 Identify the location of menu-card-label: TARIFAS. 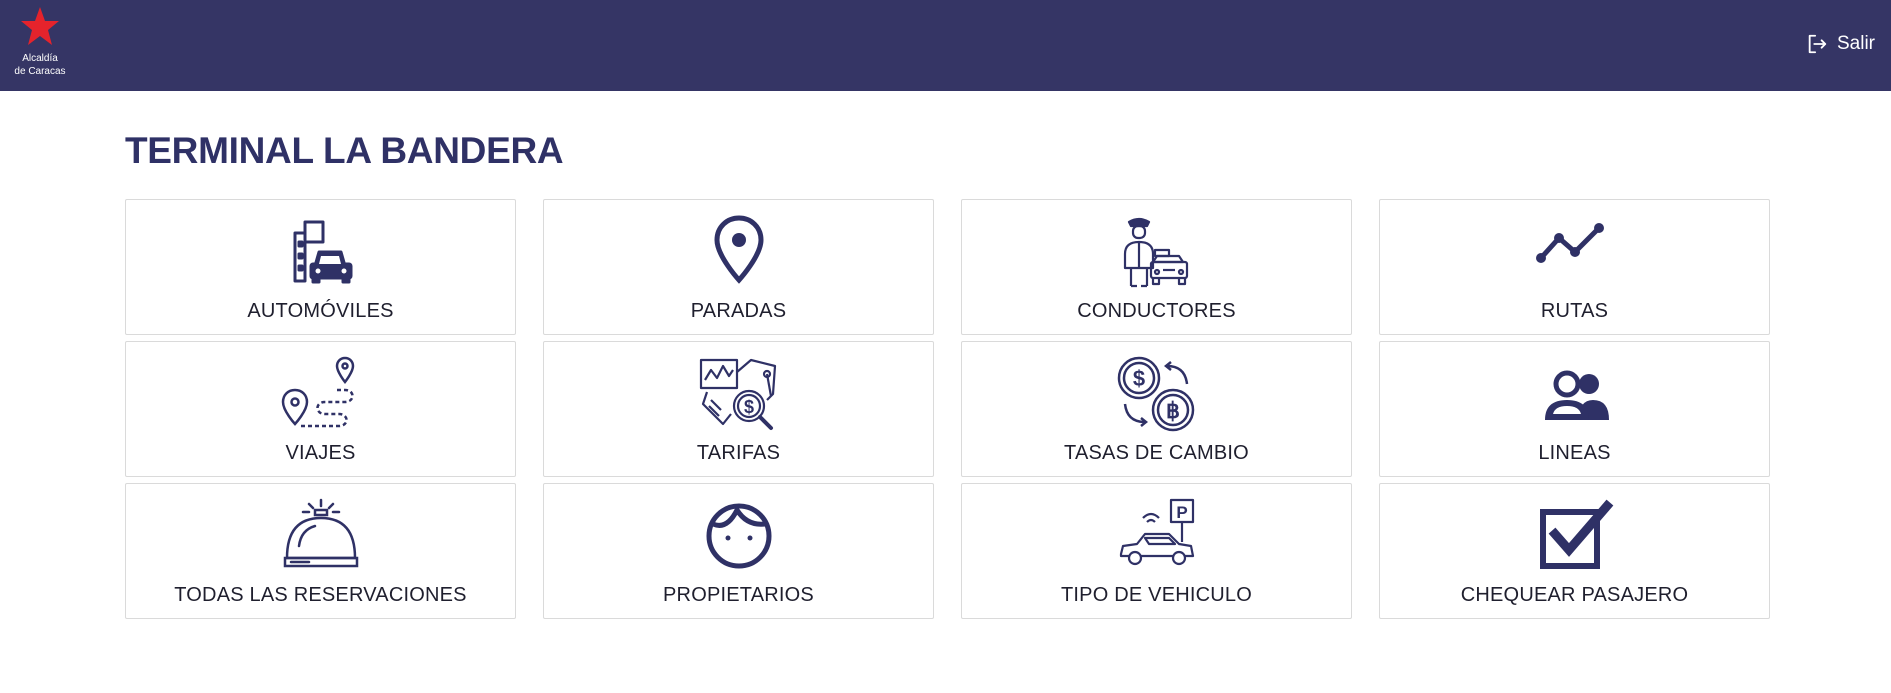
(738, 453).